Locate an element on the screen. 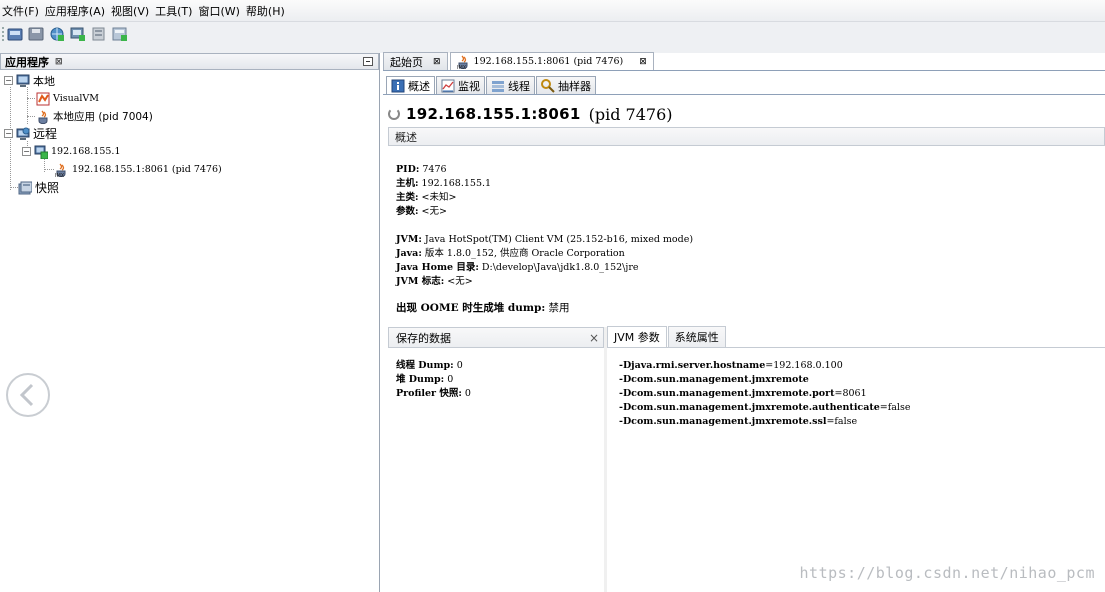 The width and height of the screenshot is (1105, 592). jvm-arg-row: -Djava.rmi.server.hostname=192.168.0.100 is located at coordinates (764, 366).